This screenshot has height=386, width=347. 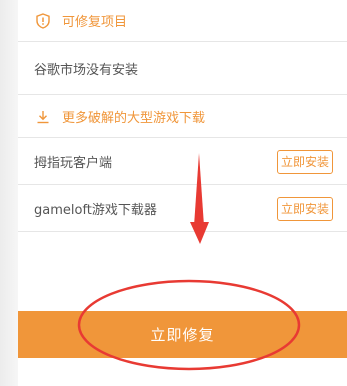 What do you see at coordinates (199, 198) in the screenshot?
I see `red-arrow-icon` at bounding box center [199, 198].